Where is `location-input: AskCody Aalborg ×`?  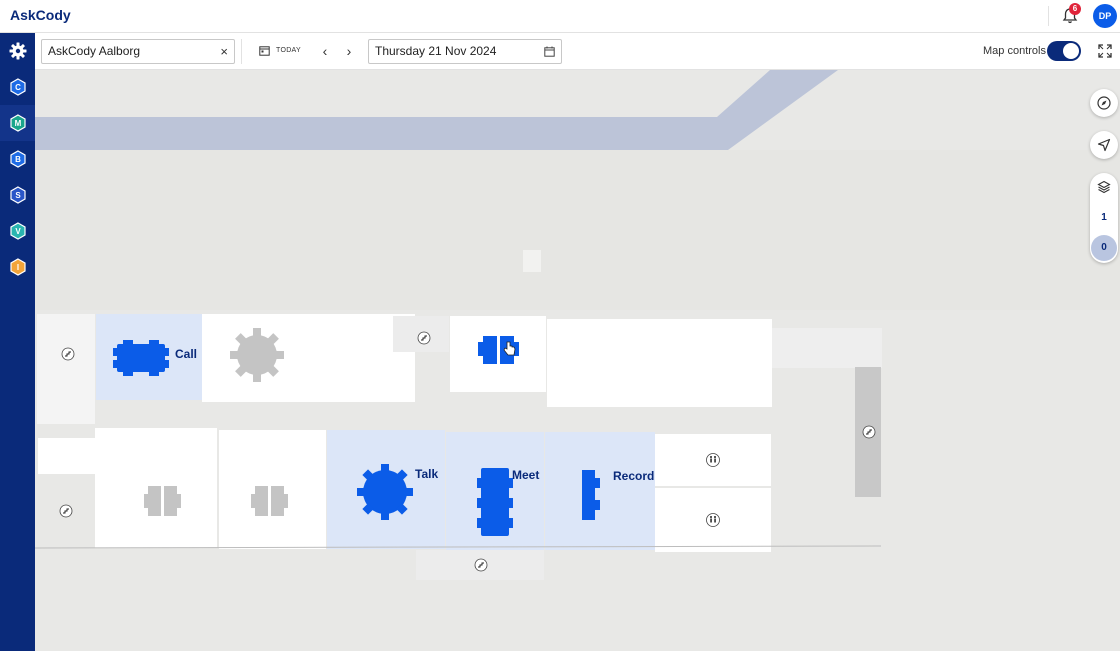 location-input: AskCody Aalborg × is located at coordinates (138, 51).